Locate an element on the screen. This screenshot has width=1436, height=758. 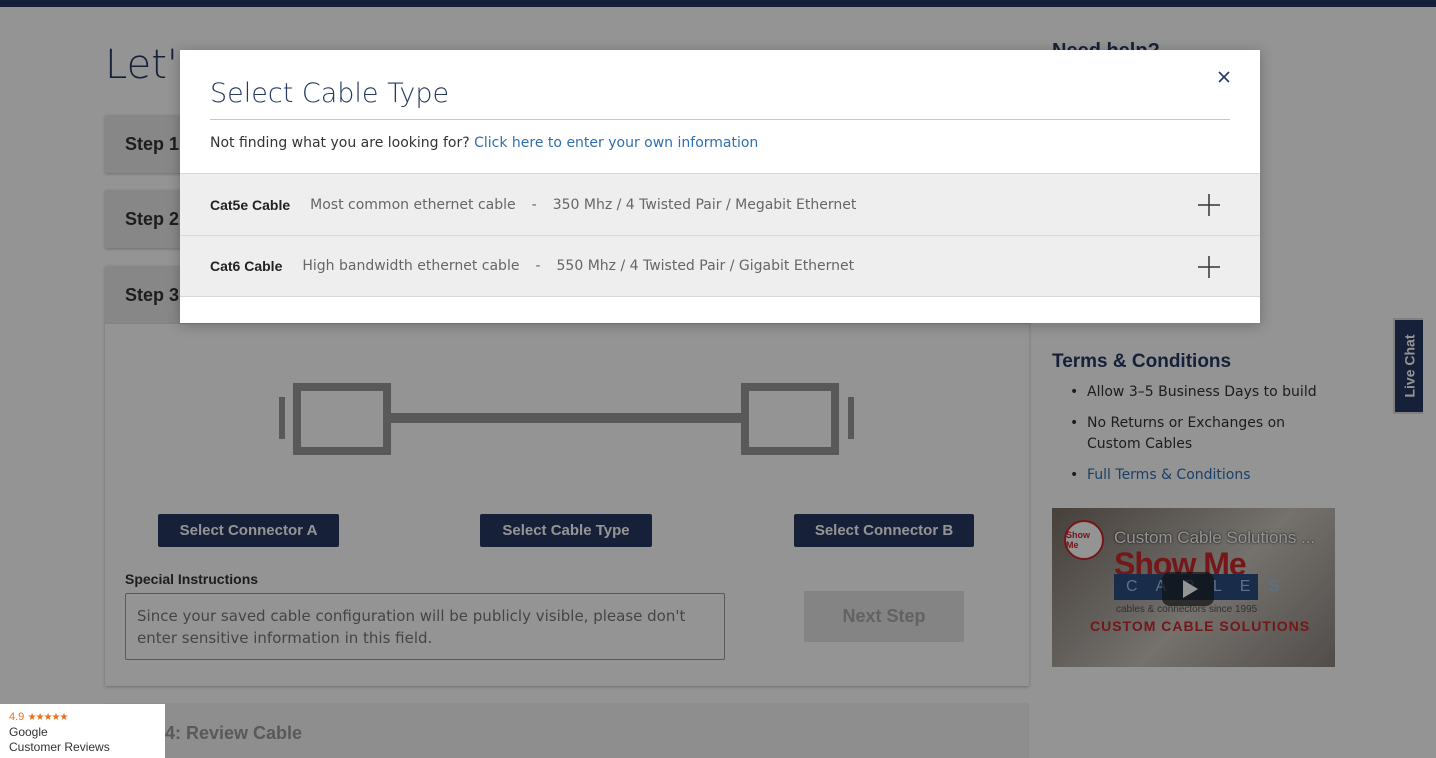
close-icon is located at coordinates (1224, 77).